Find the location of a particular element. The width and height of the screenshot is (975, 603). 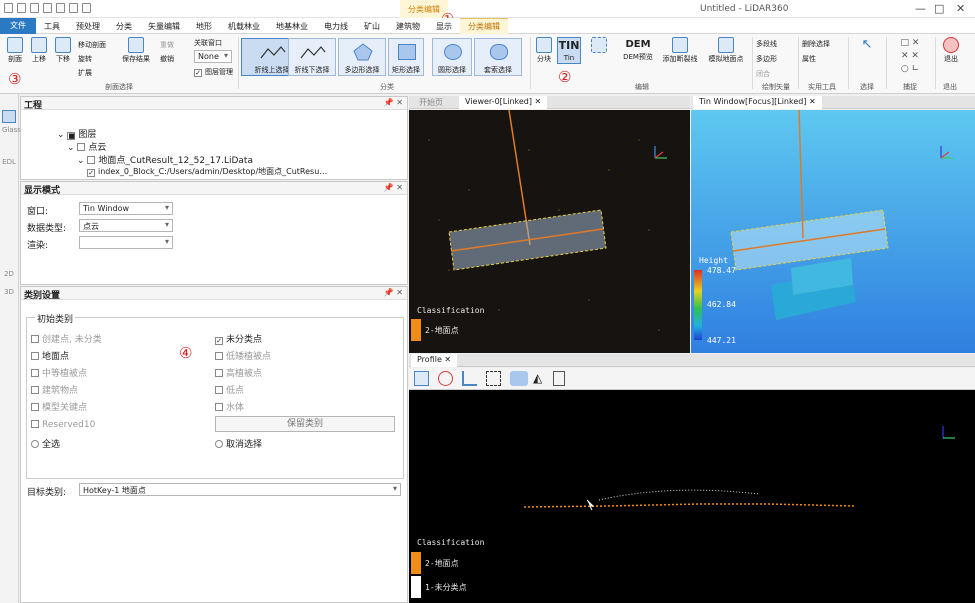

menu-classify-edit: 分类编辑 is located at coordinates (484, 26).